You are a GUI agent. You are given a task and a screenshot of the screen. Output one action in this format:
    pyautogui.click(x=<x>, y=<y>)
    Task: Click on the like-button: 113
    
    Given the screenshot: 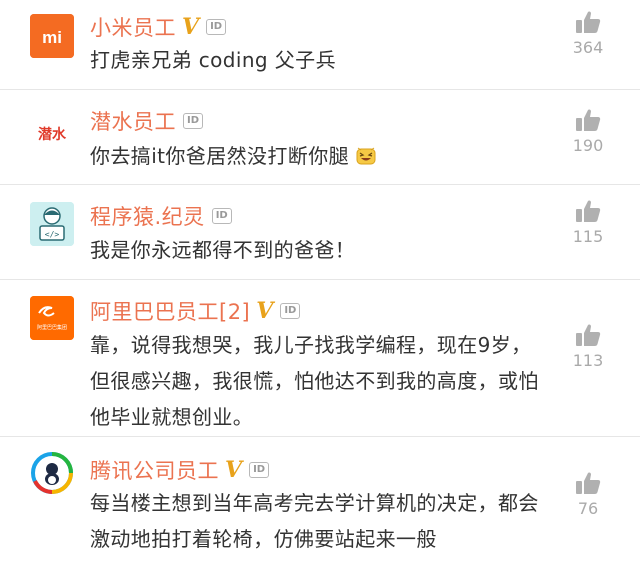 What is the action you would take?
    pyautogui.click(x=588, y=346)
    